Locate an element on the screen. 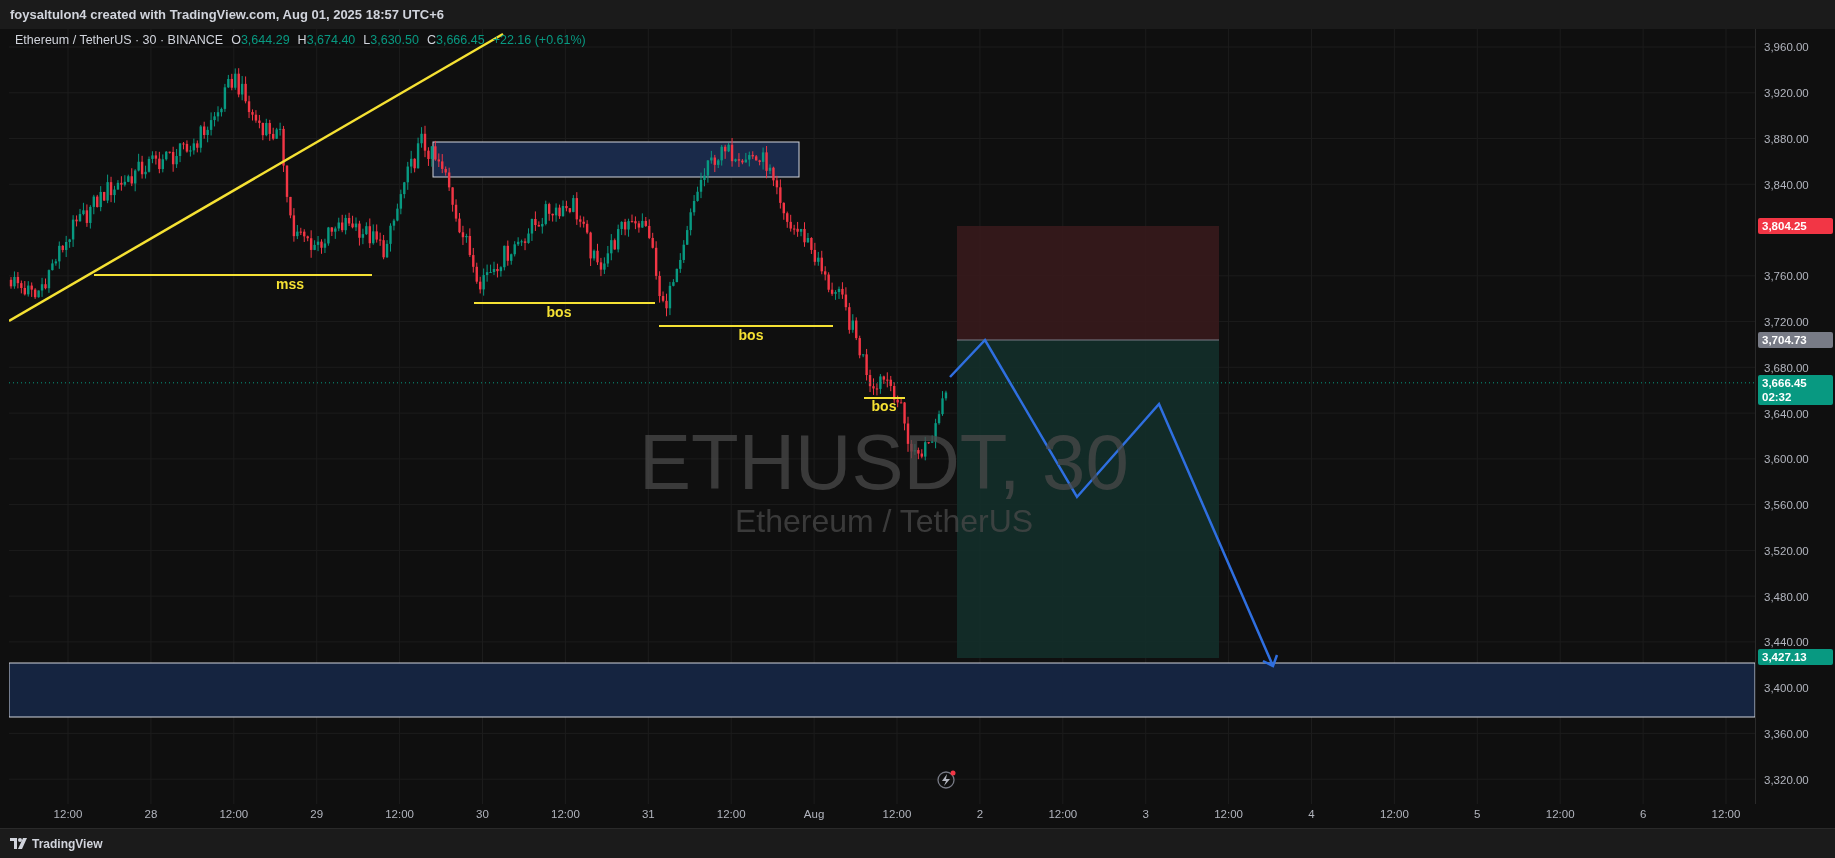 The height and width of the screenshot is (858, 1835). price-tick: 3,520.00 is located at coordinates (1786, 550).